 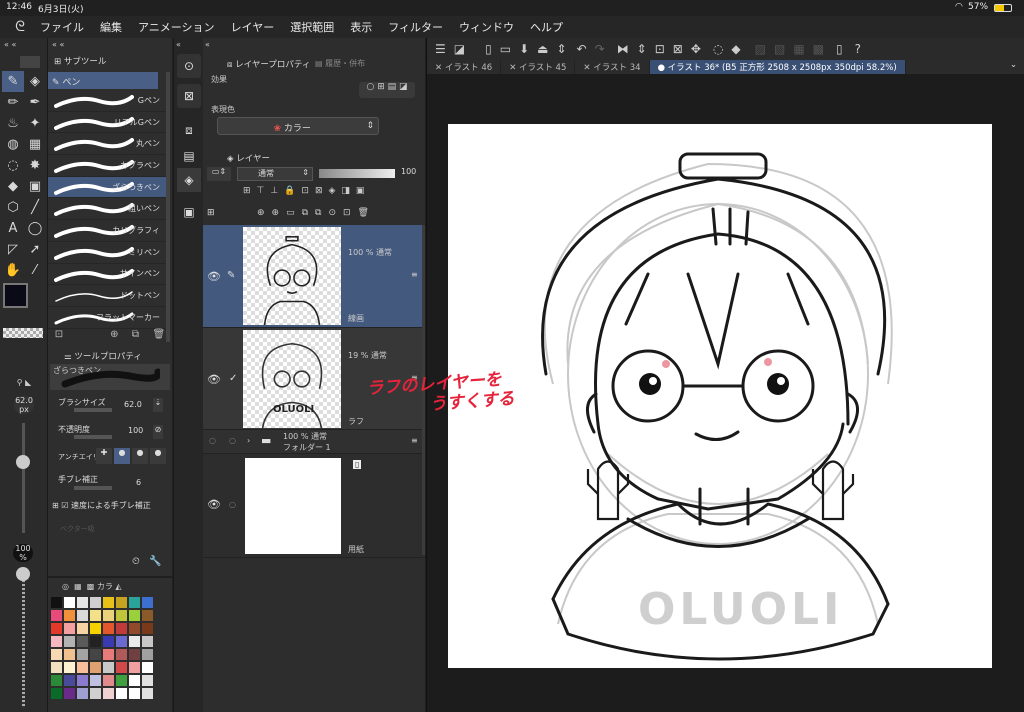 What do you see at coordinates (140, 456) in the screenshot?
I see `aa-medium-icon: ●` at bounding box center [140, 456].